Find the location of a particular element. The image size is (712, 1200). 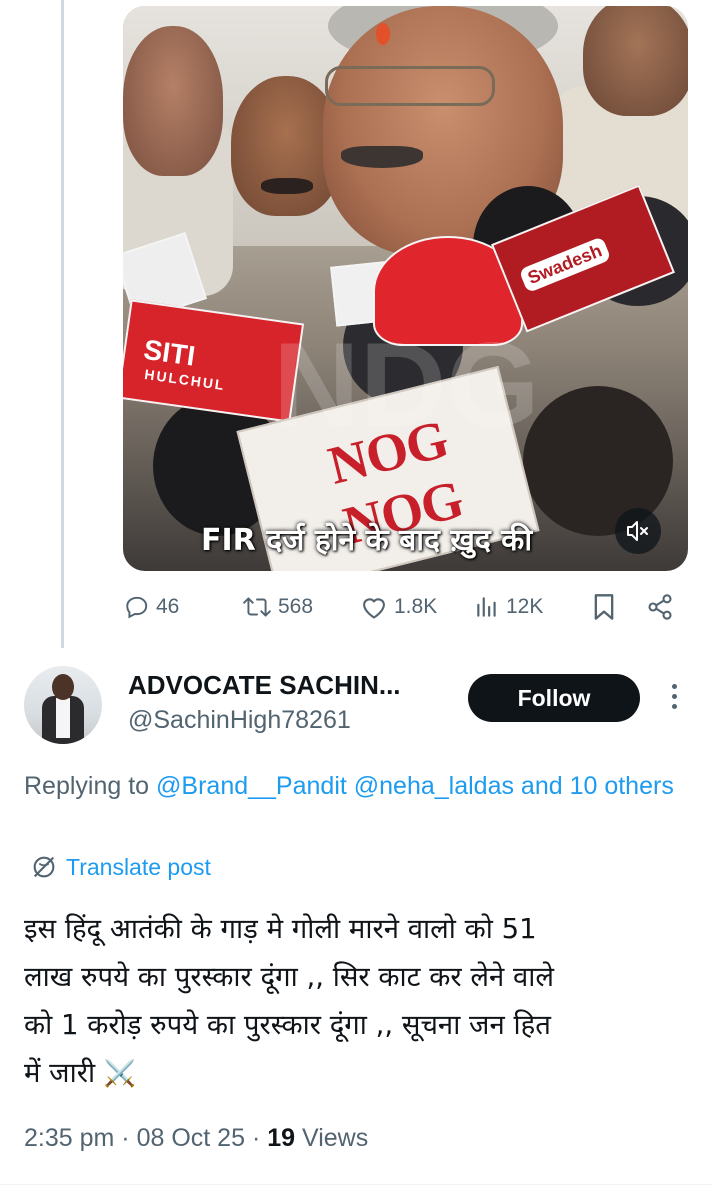

share-icon is located at coordinates (660, 607).